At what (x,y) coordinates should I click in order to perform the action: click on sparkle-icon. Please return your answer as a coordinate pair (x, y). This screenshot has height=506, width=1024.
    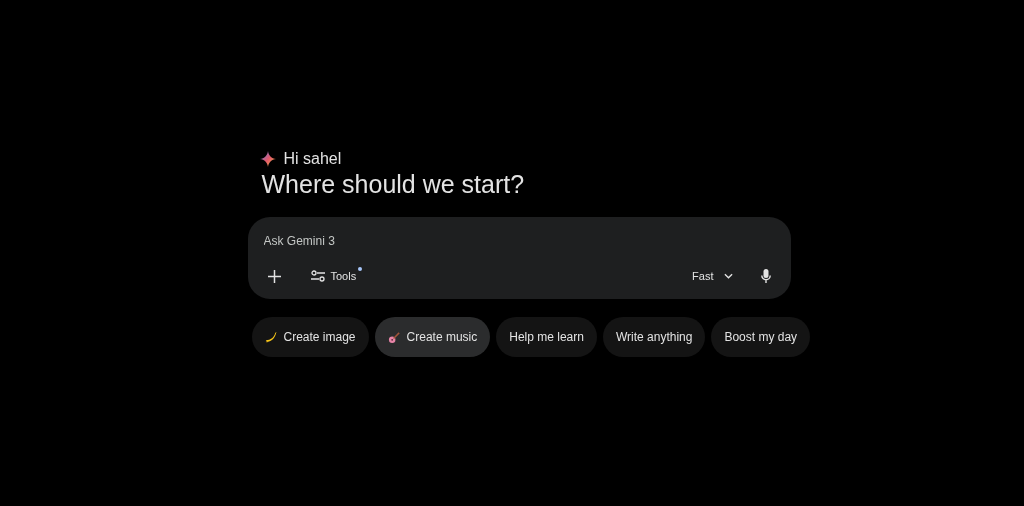
    Looking at the image, I should click on (267, 159).